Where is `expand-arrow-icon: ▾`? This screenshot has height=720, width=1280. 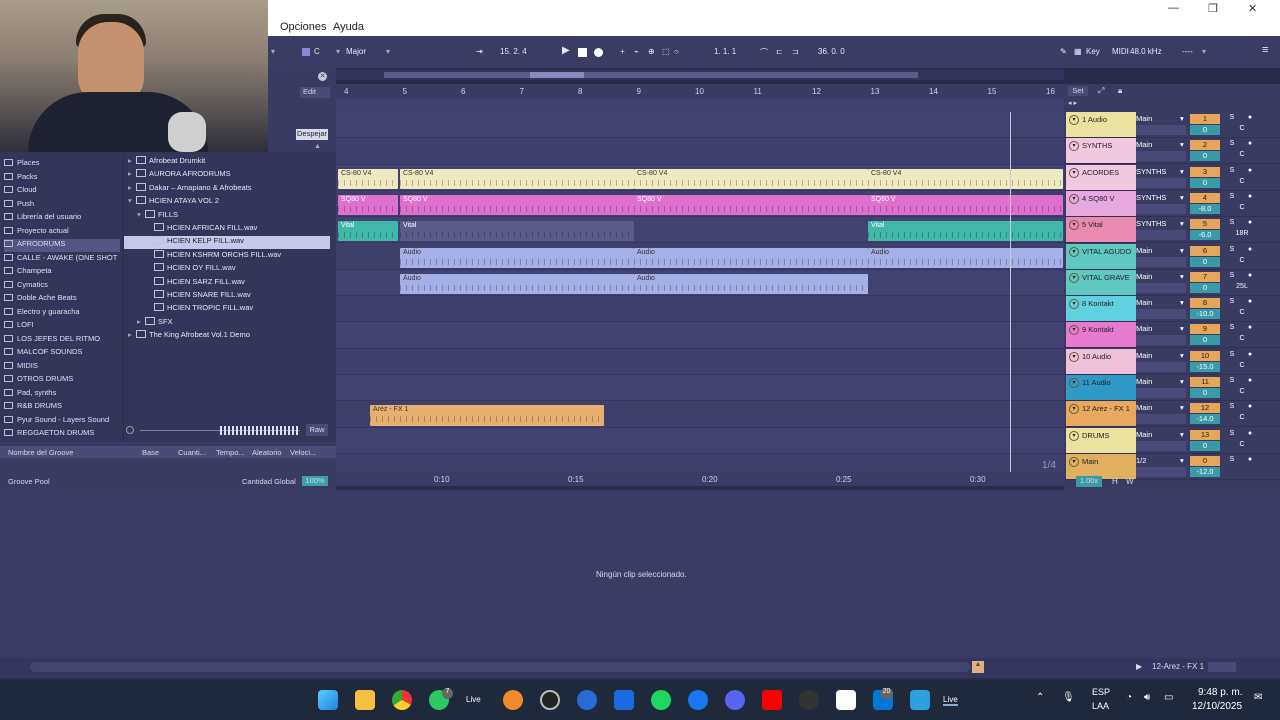
expand-arrow-icon: ▾ is located at coordinates (132, 200).